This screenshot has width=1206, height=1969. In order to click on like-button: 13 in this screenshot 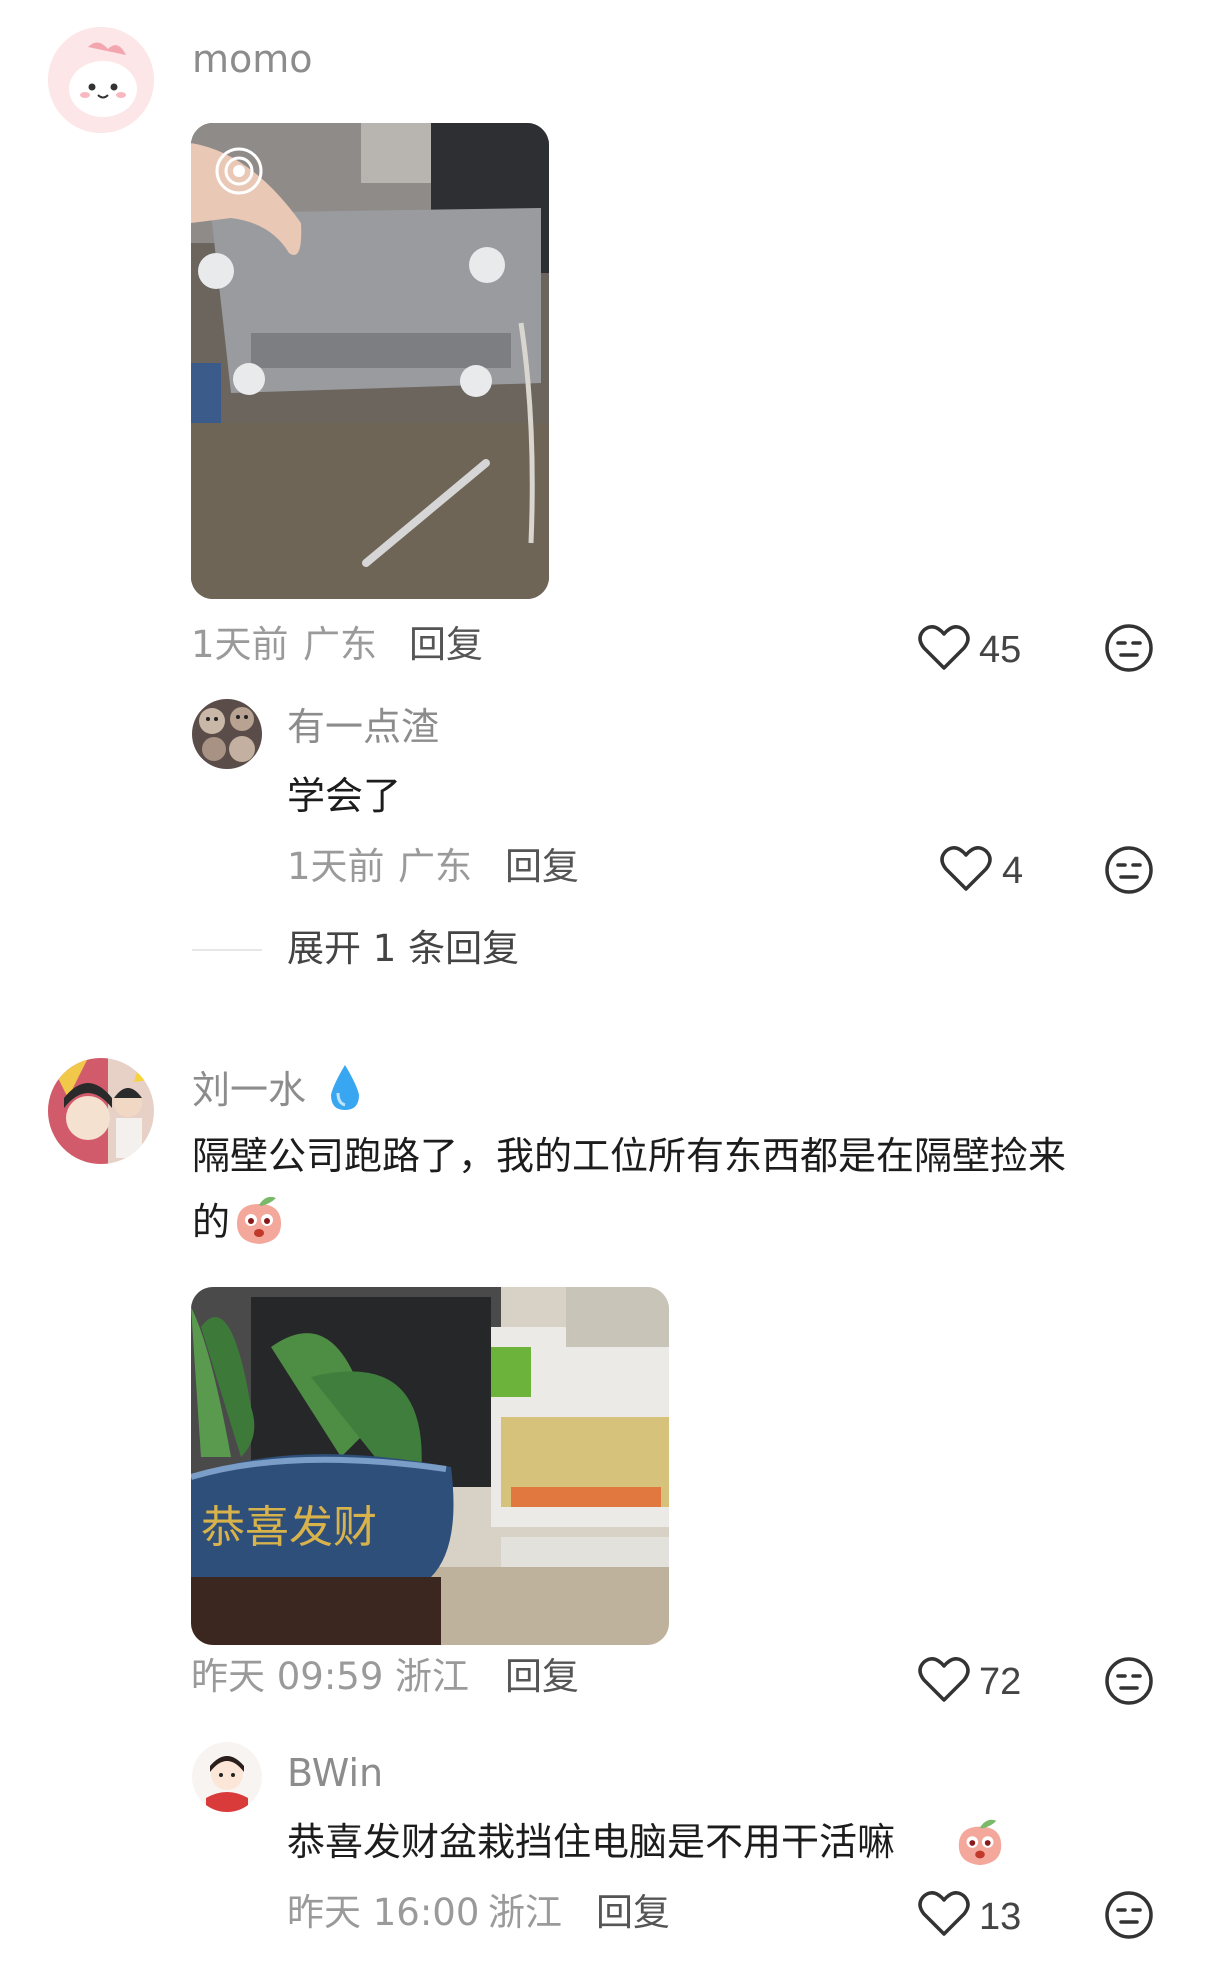, I will do `click(978, 1915)`.